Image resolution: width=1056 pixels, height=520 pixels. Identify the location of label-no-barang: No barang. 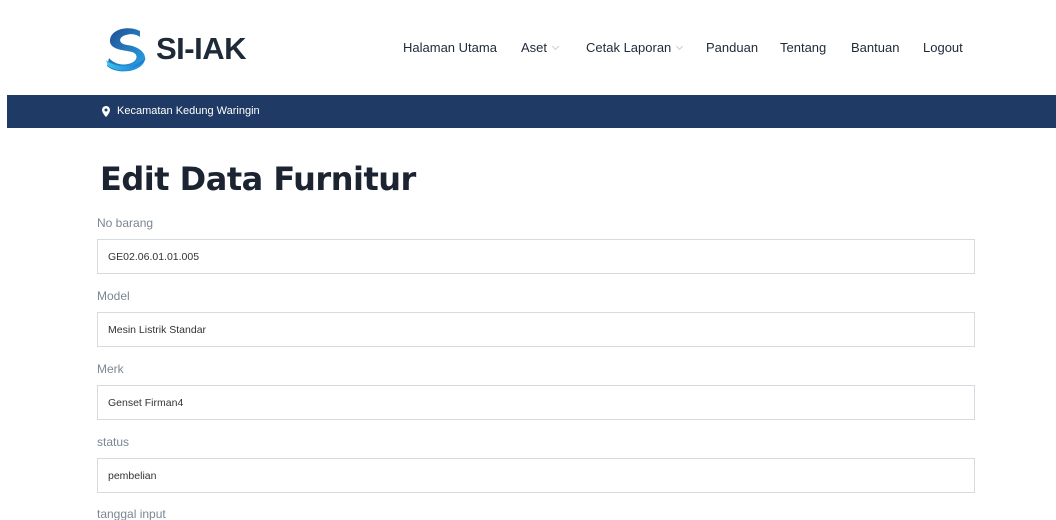
(125, 223).